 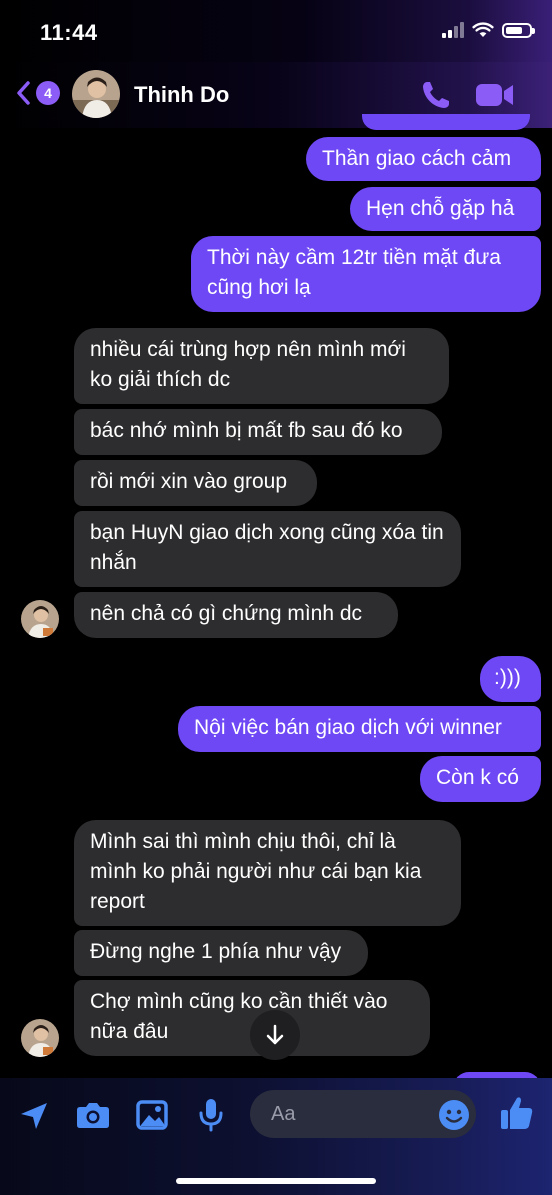 What do you see at coordinates (181, 95) in the screenshot?
I see `contact-name: Thinh Do` at bounding box center [181, 95].